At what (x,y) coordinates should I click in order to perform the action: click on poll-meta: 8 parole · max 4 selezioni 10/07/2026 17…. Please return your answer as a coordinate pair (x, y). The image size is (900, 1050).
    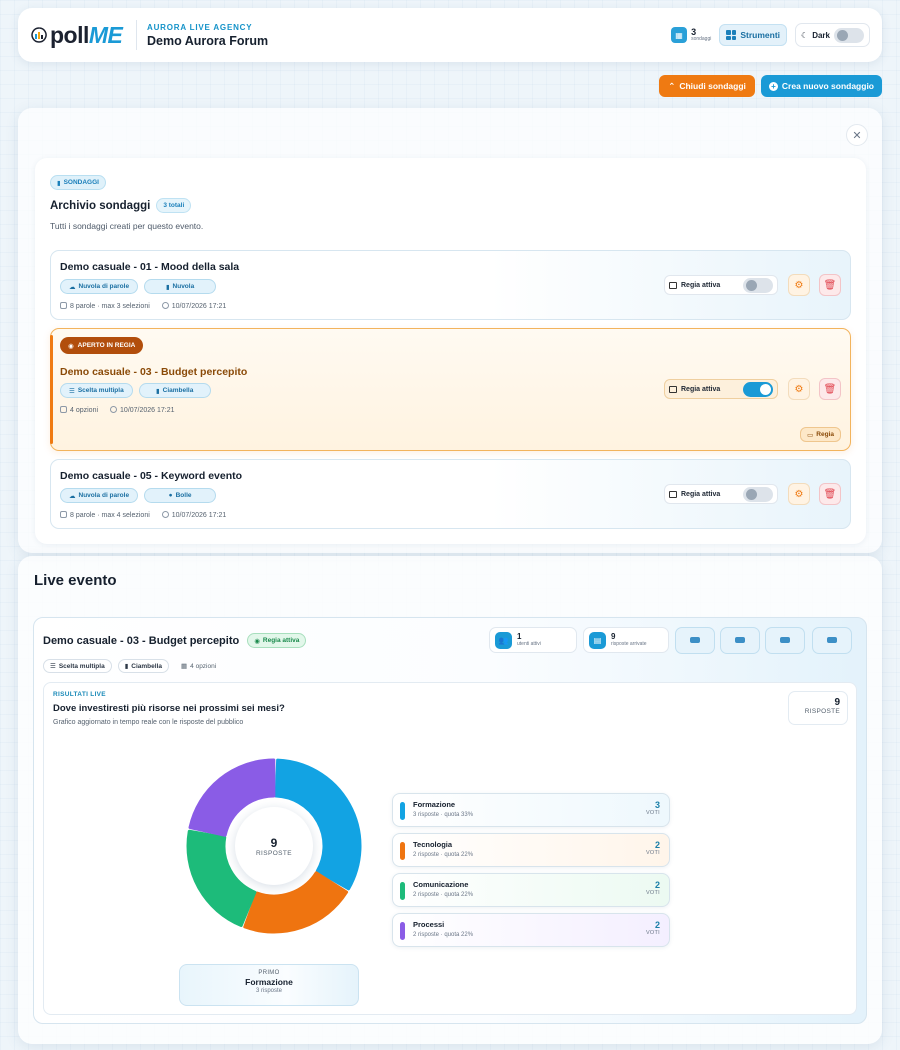
    Looking at the image, I should click on (143, 515).